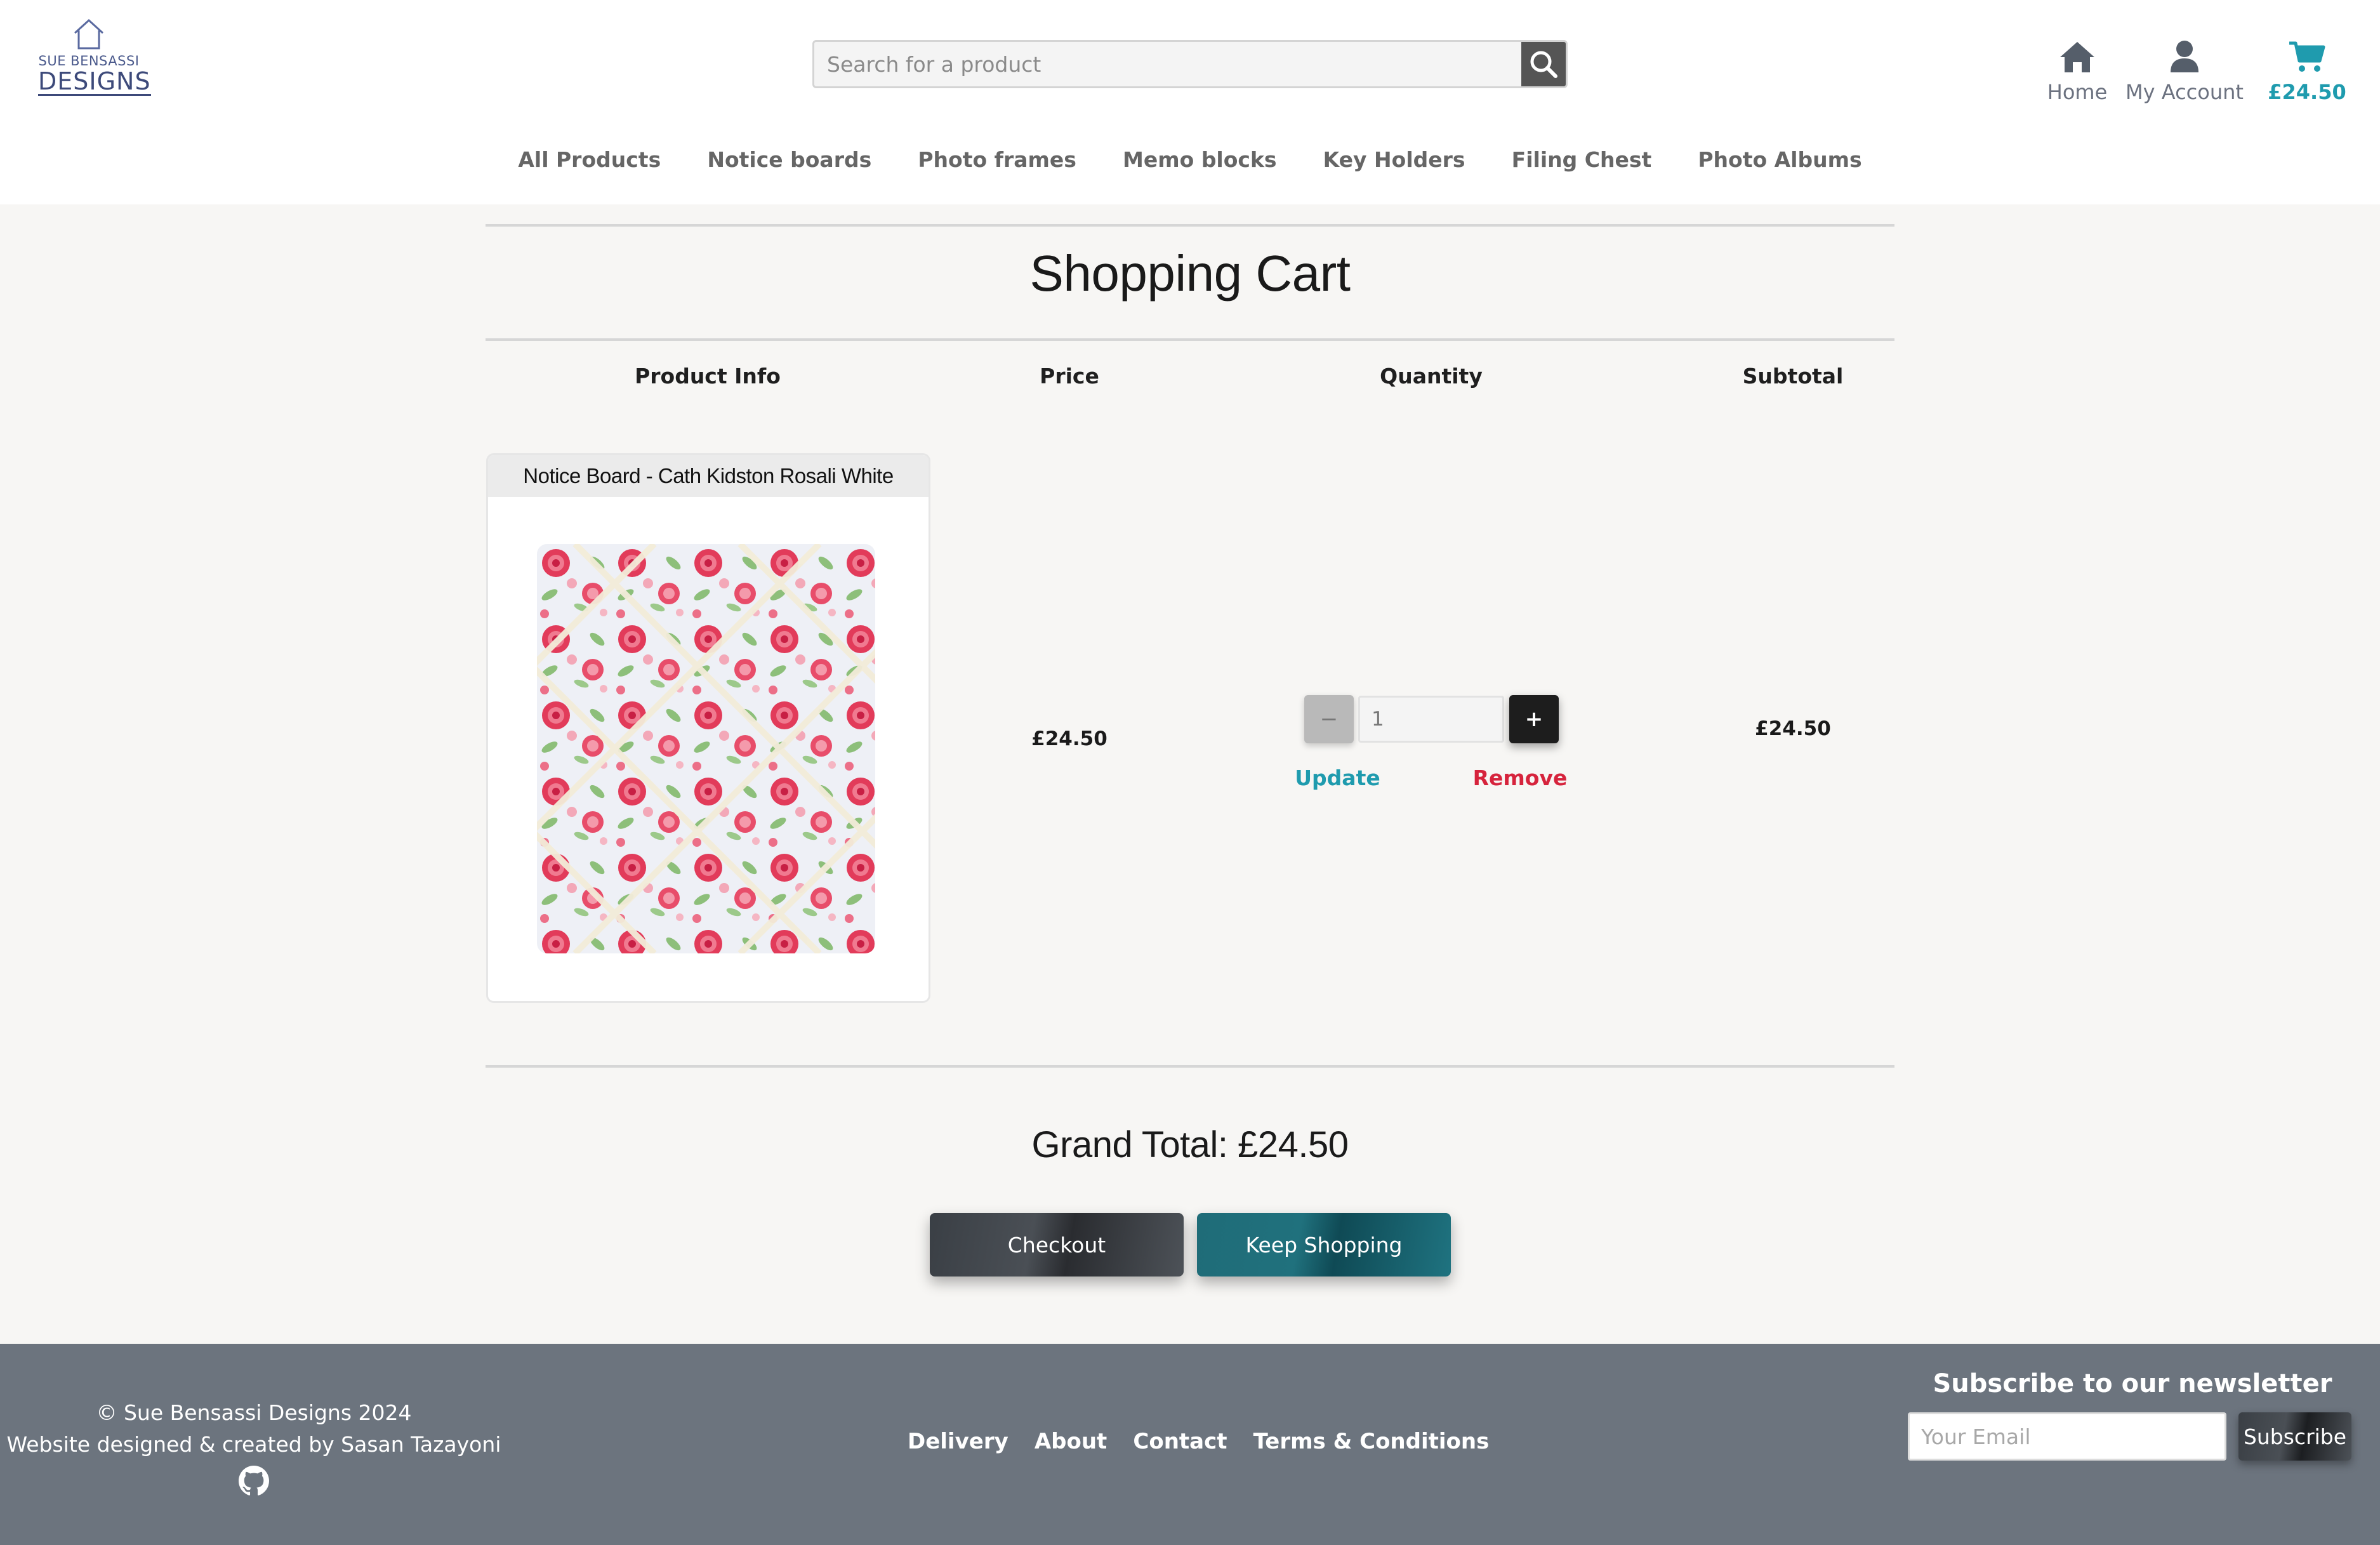 Image resolution: width=2380 pixels, height=1545 pixels. Describe the element at coordinates (1793, 376) in the screenshot. I see `column-subtotal: Subtotal` at that location.